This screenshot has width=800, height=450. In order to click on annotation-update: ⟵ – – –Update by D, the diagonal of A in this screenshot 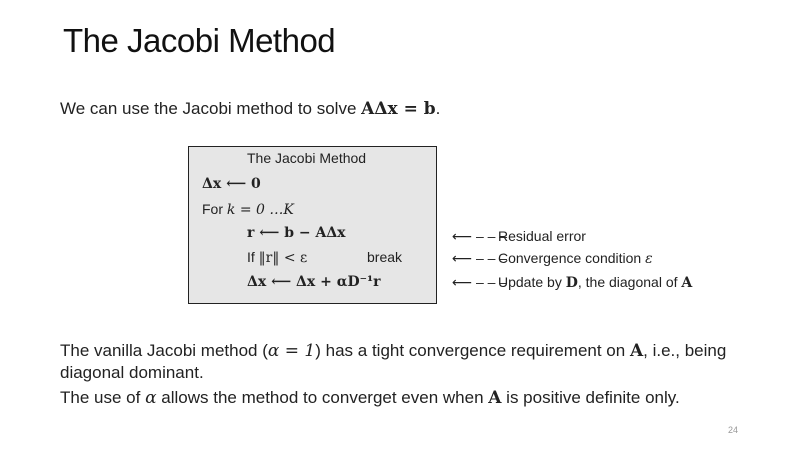, I will do `click(572, 282)`.